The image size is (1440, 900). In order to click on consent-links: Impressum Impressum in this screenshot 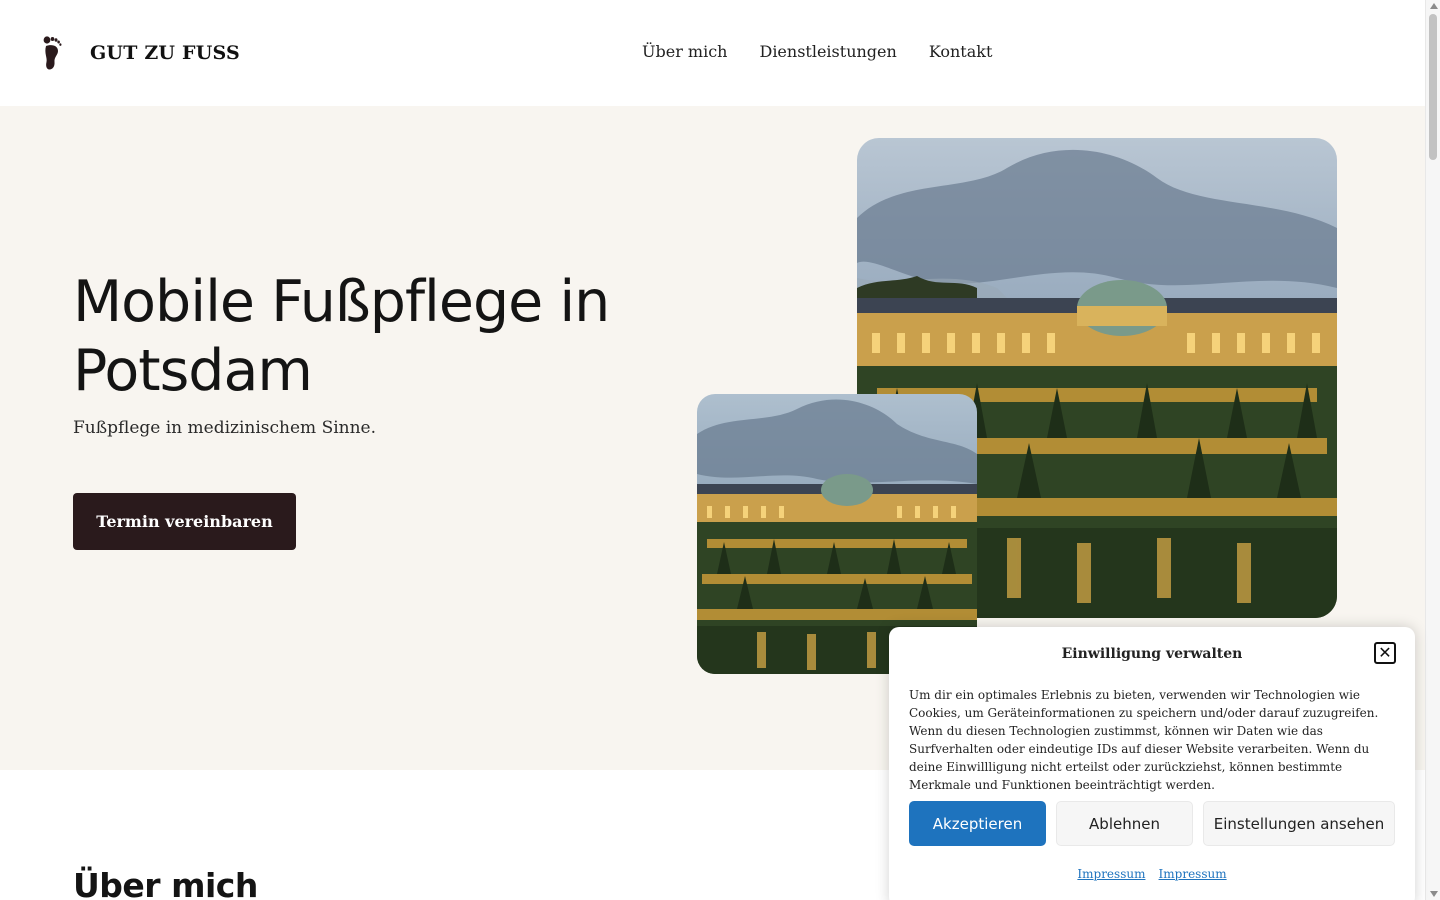, I will do `click(1152, 872)`.